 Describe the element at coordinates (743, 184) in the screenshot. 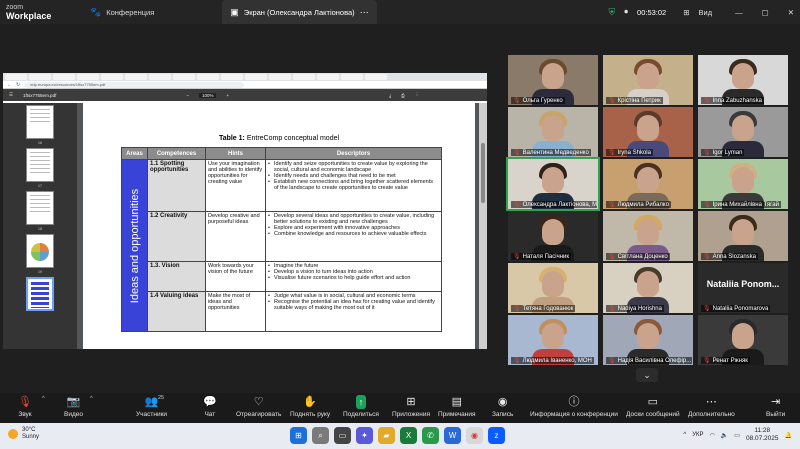

I see `participant-tile: 🎙 Ірина Михайлівна Тягай` at that location.